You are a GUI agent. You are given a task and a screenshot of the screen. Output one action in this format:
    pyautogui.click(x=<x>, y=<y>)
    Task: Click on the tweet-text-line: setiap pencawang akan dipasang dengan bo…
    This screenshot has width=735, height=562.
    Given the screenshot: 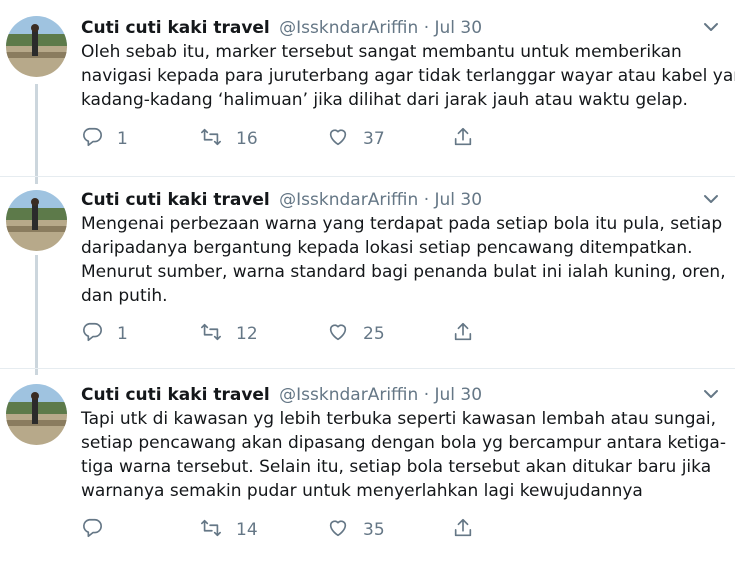 What is the action you would take?
    pyautogui.click(x=403, y=443)
    